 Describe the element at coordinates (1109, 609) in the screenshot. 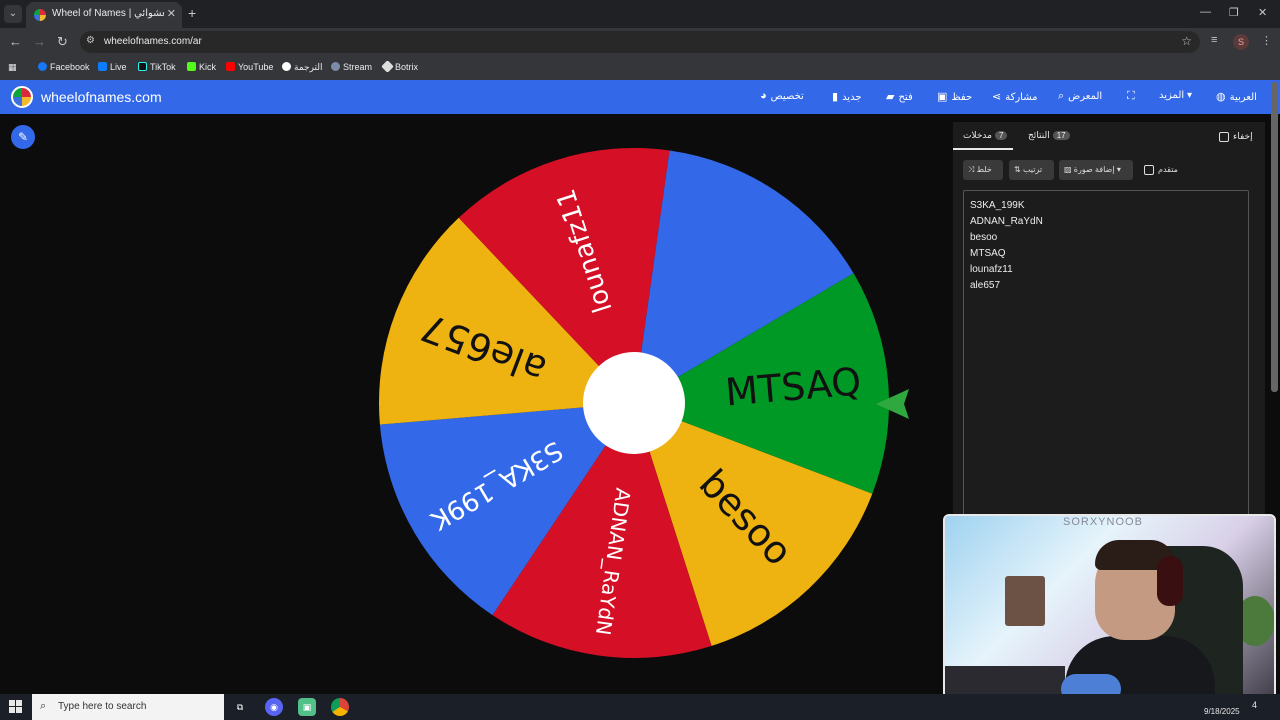

I see `webcam-overlay: SORXYNOOB` at that location.